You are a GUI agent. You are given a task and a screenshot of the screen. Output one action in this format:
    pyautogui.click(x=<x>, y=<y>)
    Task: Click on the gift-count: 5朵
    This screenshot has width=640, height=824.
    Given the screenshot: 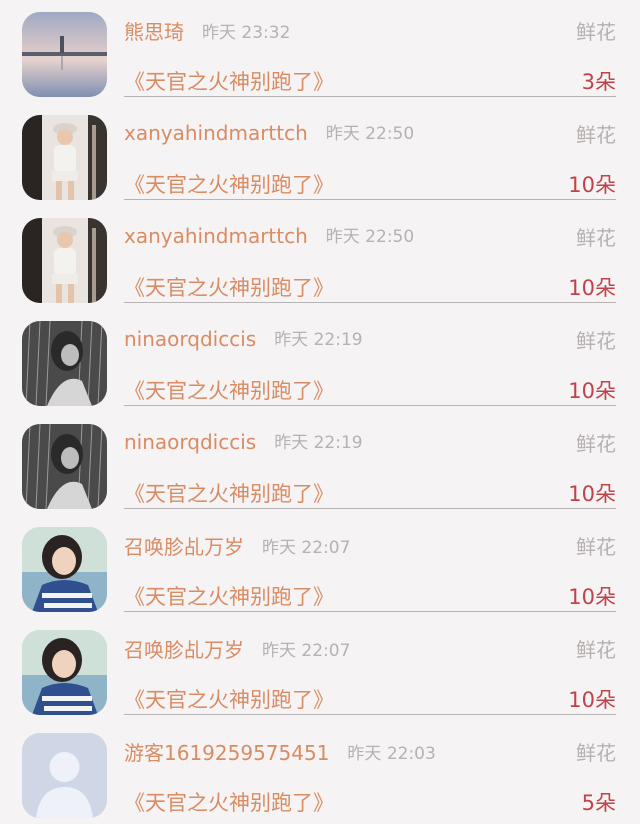 What is the action you would take?
    pyautogui.click(x=598, y=803)
    